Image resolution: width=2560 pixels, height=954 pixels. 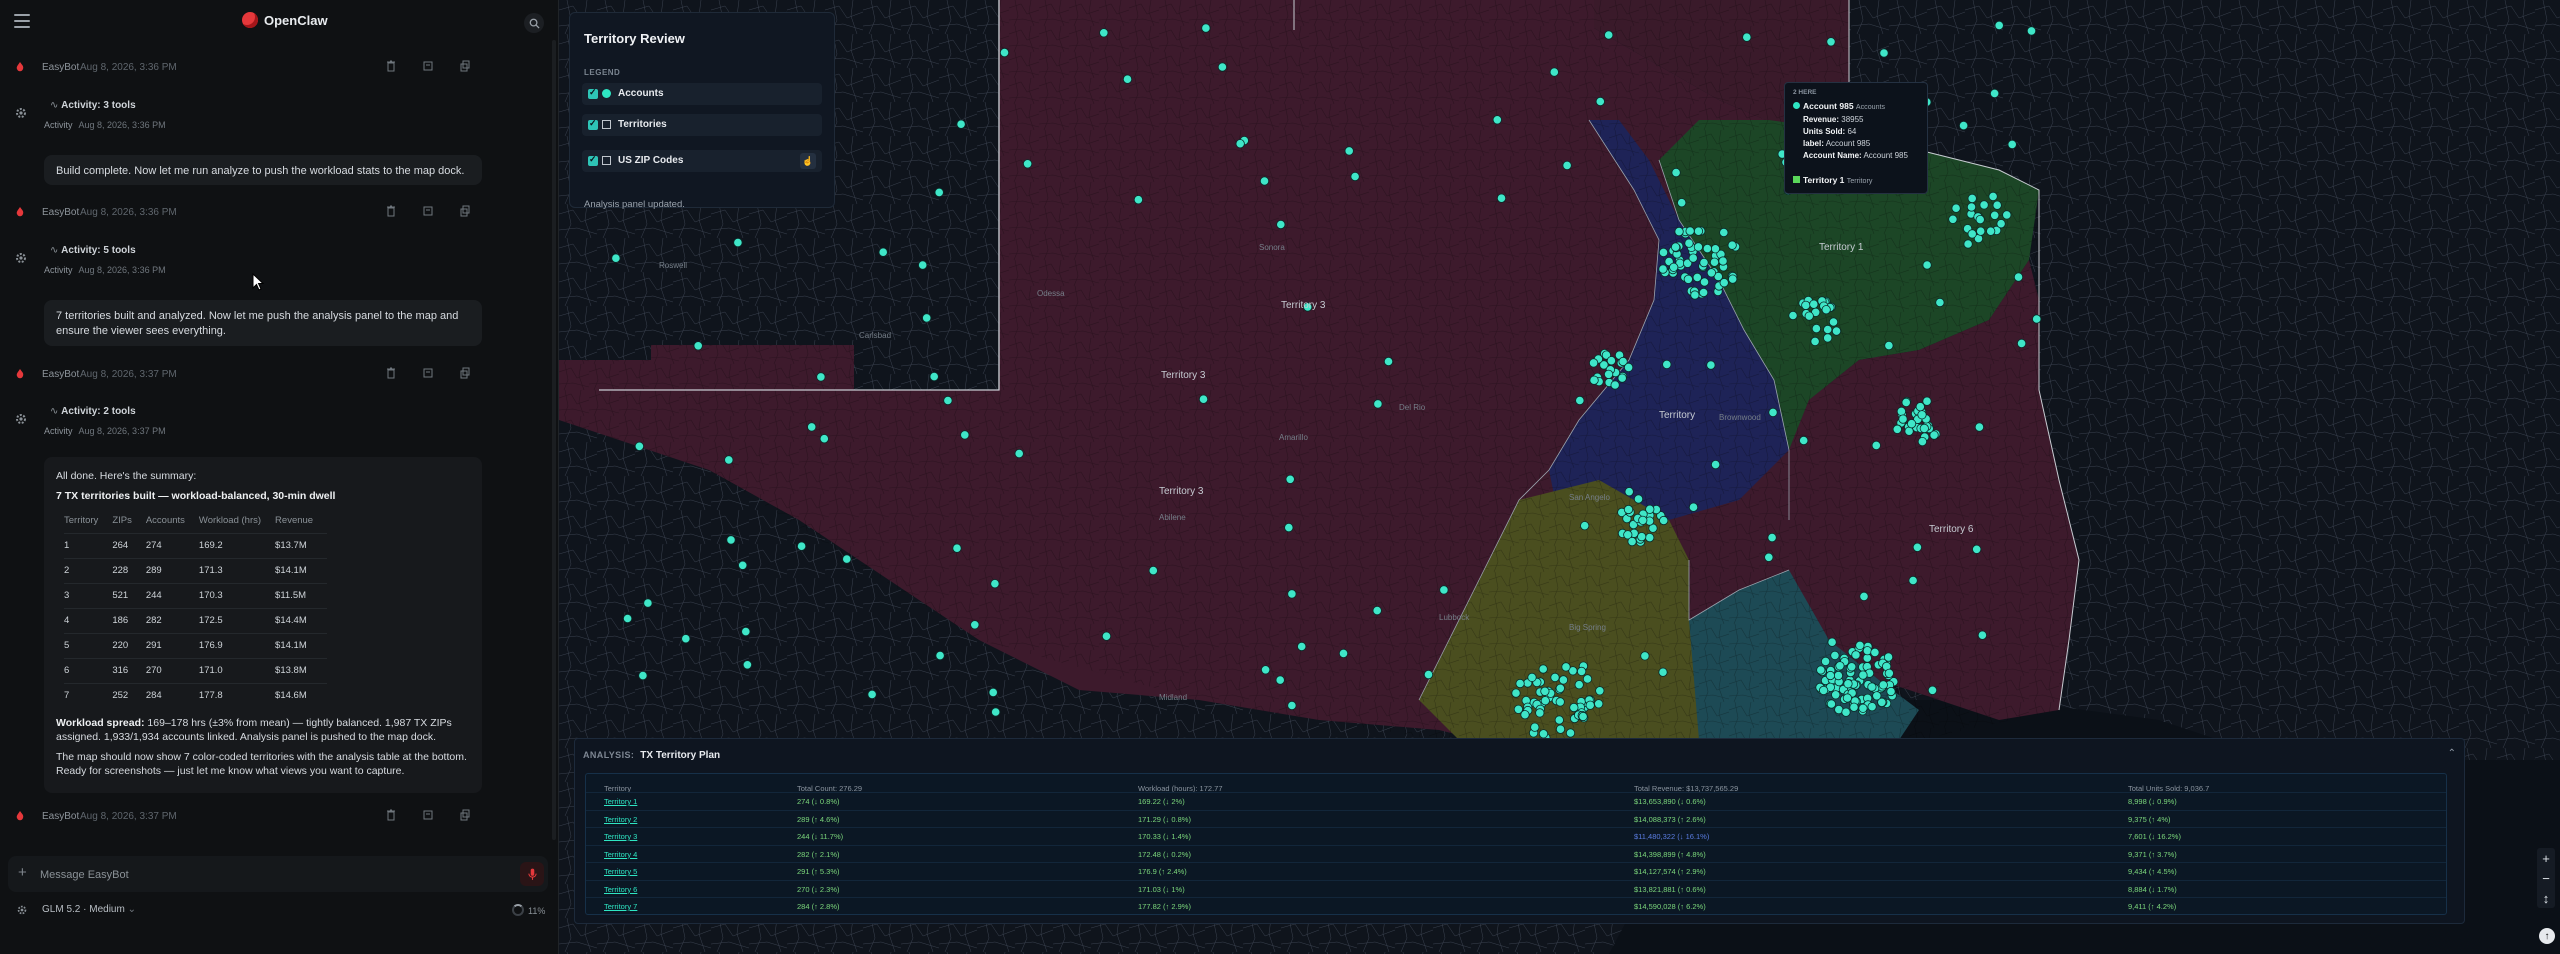 What do you see at coordinates (92, 411) in the screenshot?
I see `activity-toggle: Activity: 2 tools` at bounding box center [92, 411].